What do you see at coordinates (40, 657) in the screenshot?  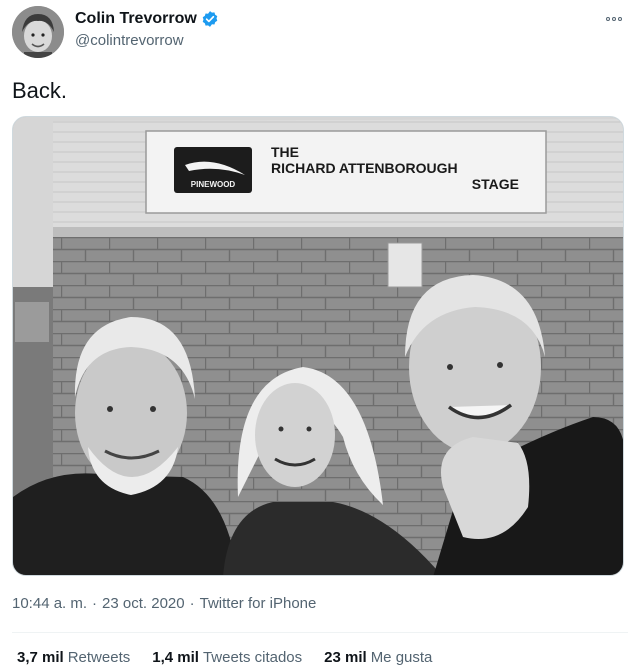 I see `retweets-count: 3,7 mil` at bounding box center [40, 657].